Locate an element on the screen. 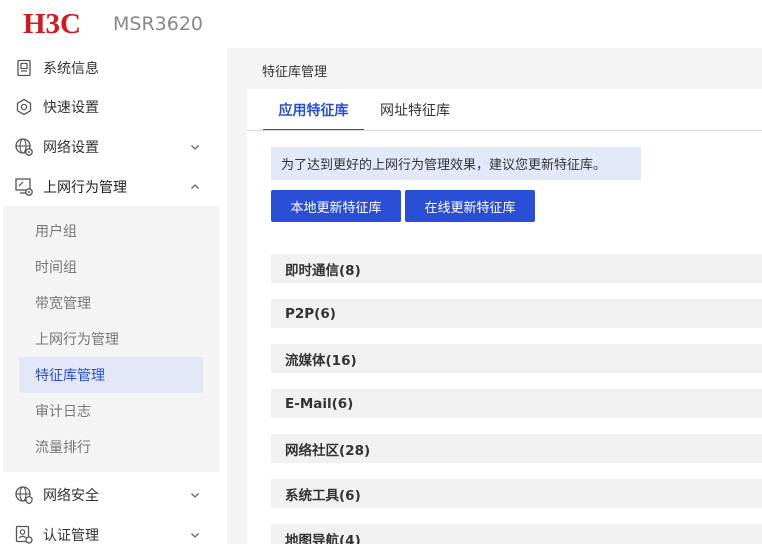 Image resolution: width=762 pixels, height=544 pixels. header: H3C MSR3620 is located at coordinates (381, 24).